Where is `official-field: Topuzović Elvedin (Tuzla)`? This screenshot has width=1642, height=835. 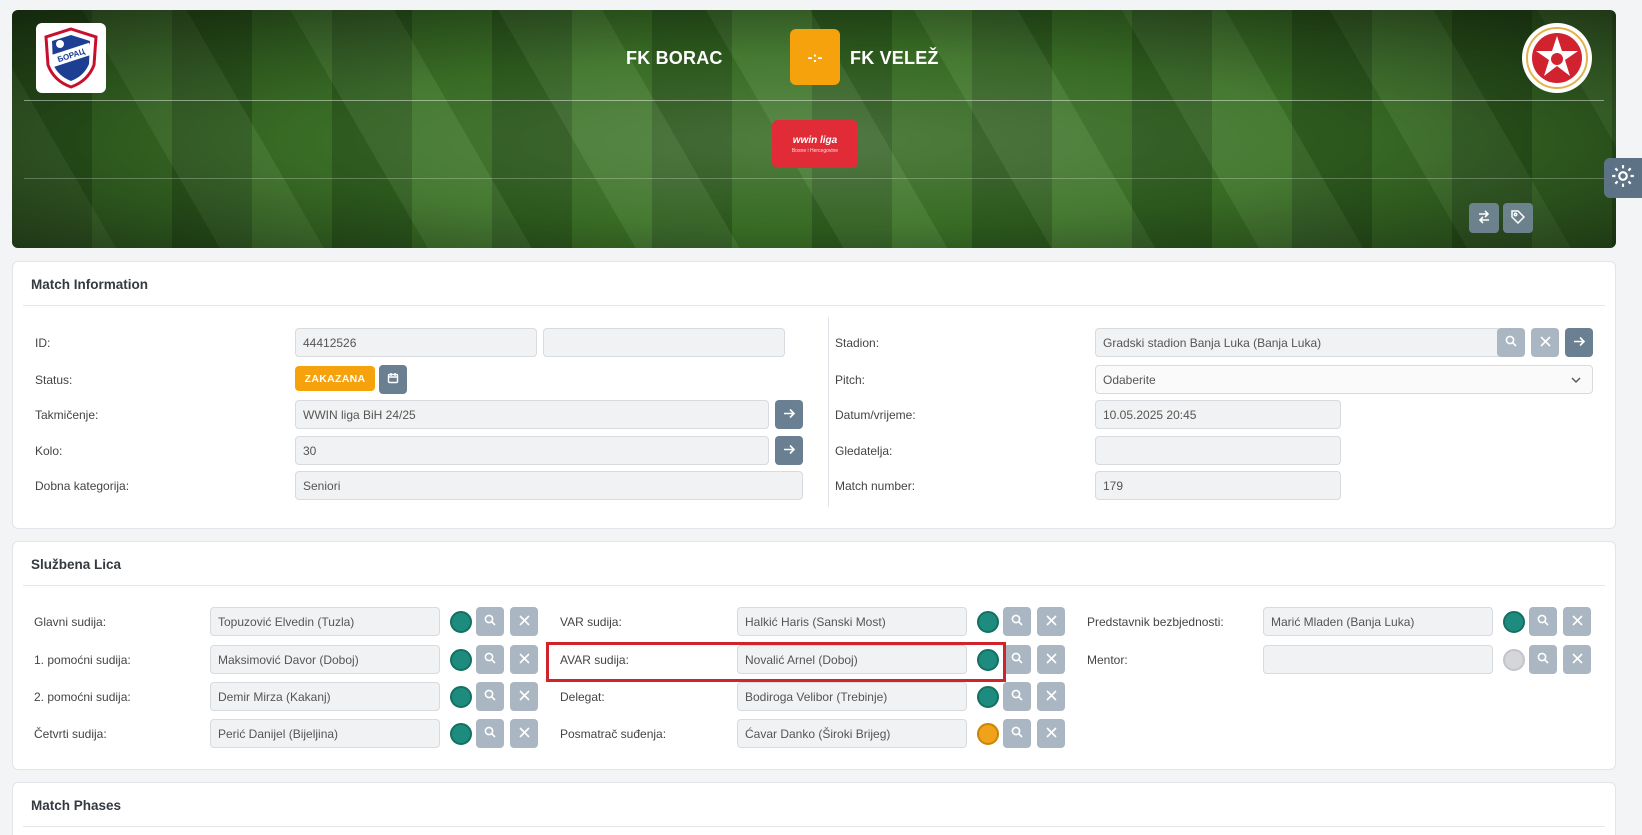 official-field: Topuzović Elvedin (Tuzla) is located at coordinates (325, 621).